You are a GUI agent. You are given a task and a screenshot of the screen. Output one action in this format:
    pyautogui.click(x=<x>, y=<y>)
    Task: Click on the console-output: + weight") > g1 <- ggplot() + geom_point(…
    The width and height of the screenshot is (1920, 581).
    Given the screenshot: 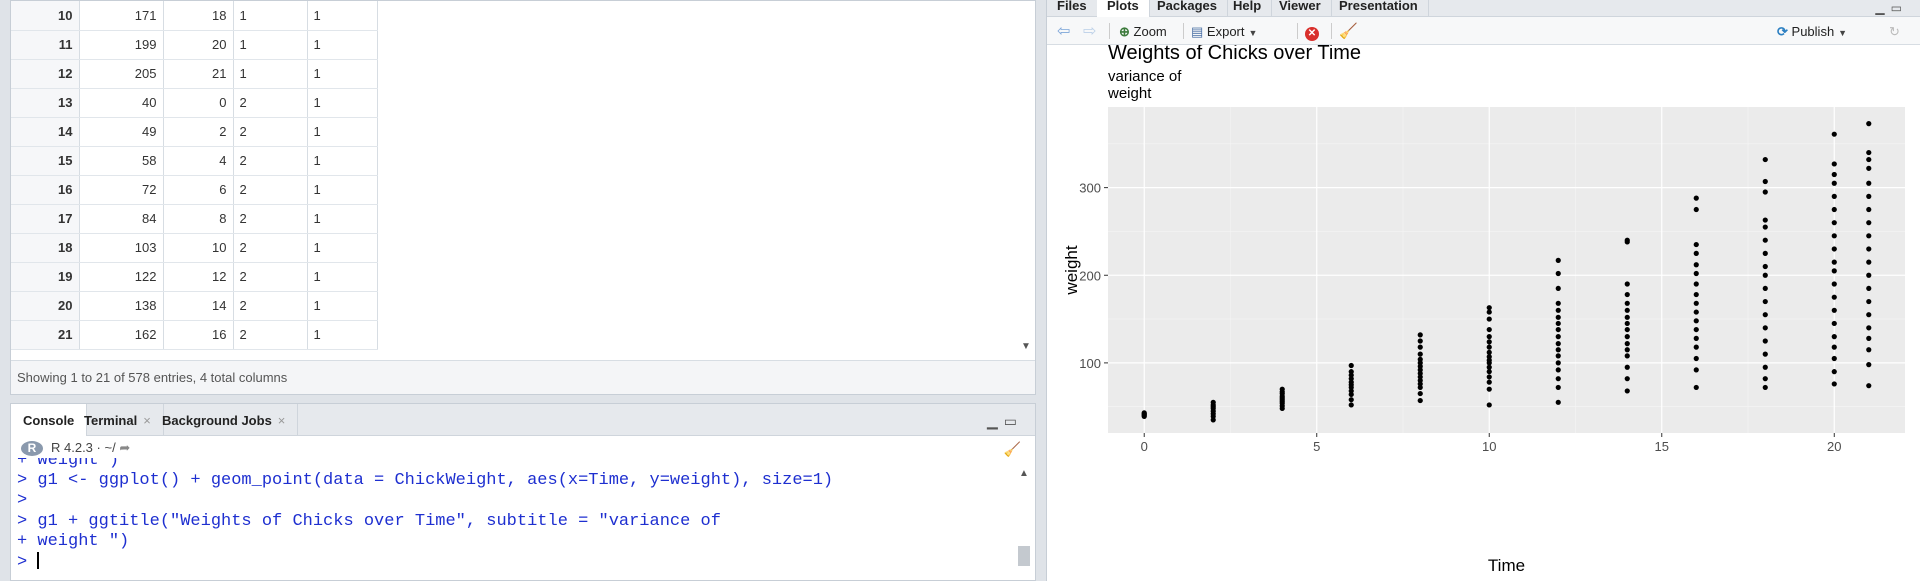 What is the action you would take?
    pyautogui.click(x=511, y=519)
    